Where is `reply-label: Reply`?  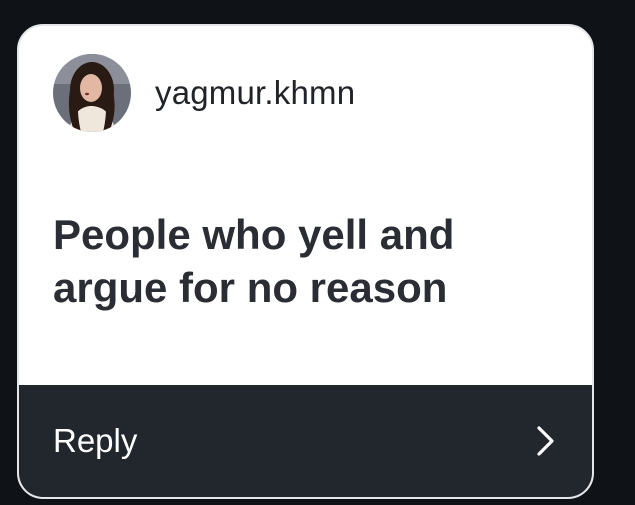
reply-label: Reply is located at coordinates (95, 440).